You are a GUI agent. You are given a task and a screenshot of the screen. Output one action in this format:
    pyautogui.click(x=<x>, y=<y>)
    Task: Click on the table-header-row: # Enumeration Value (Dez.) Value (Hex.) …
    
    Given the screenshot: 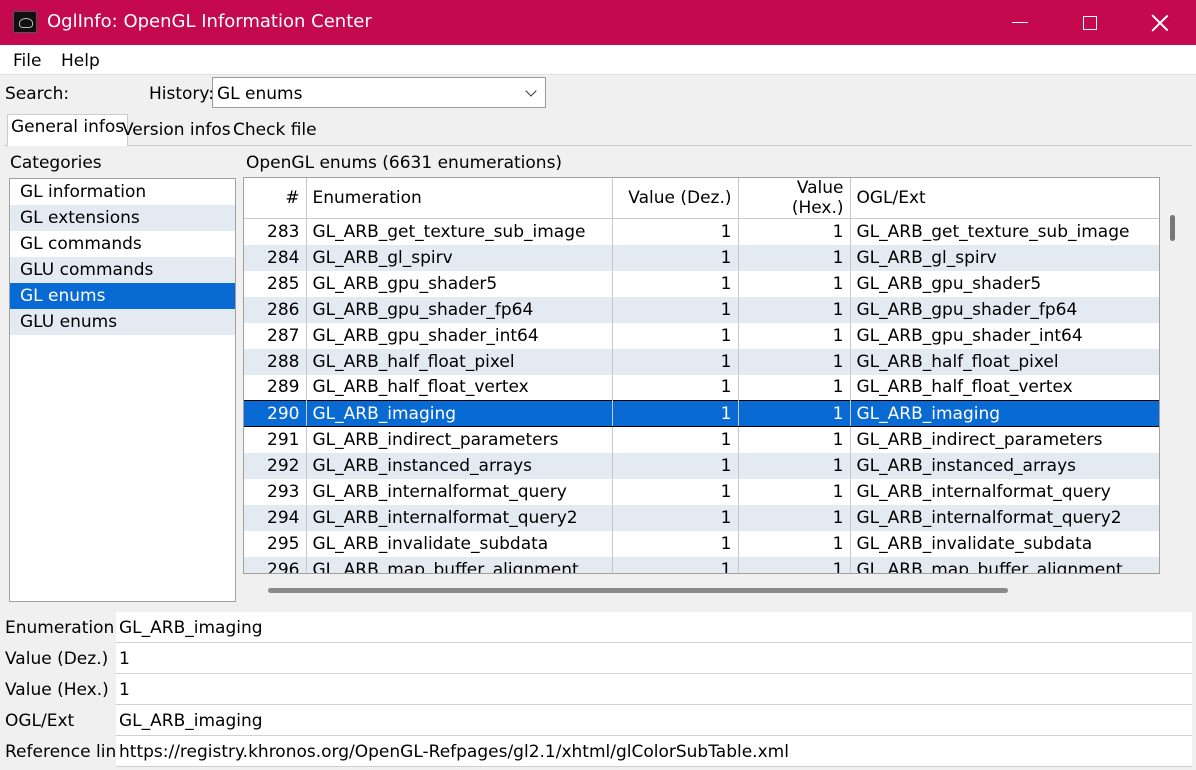 What is the action you would take?
    pyautogui.click(x=701, y=198)
    